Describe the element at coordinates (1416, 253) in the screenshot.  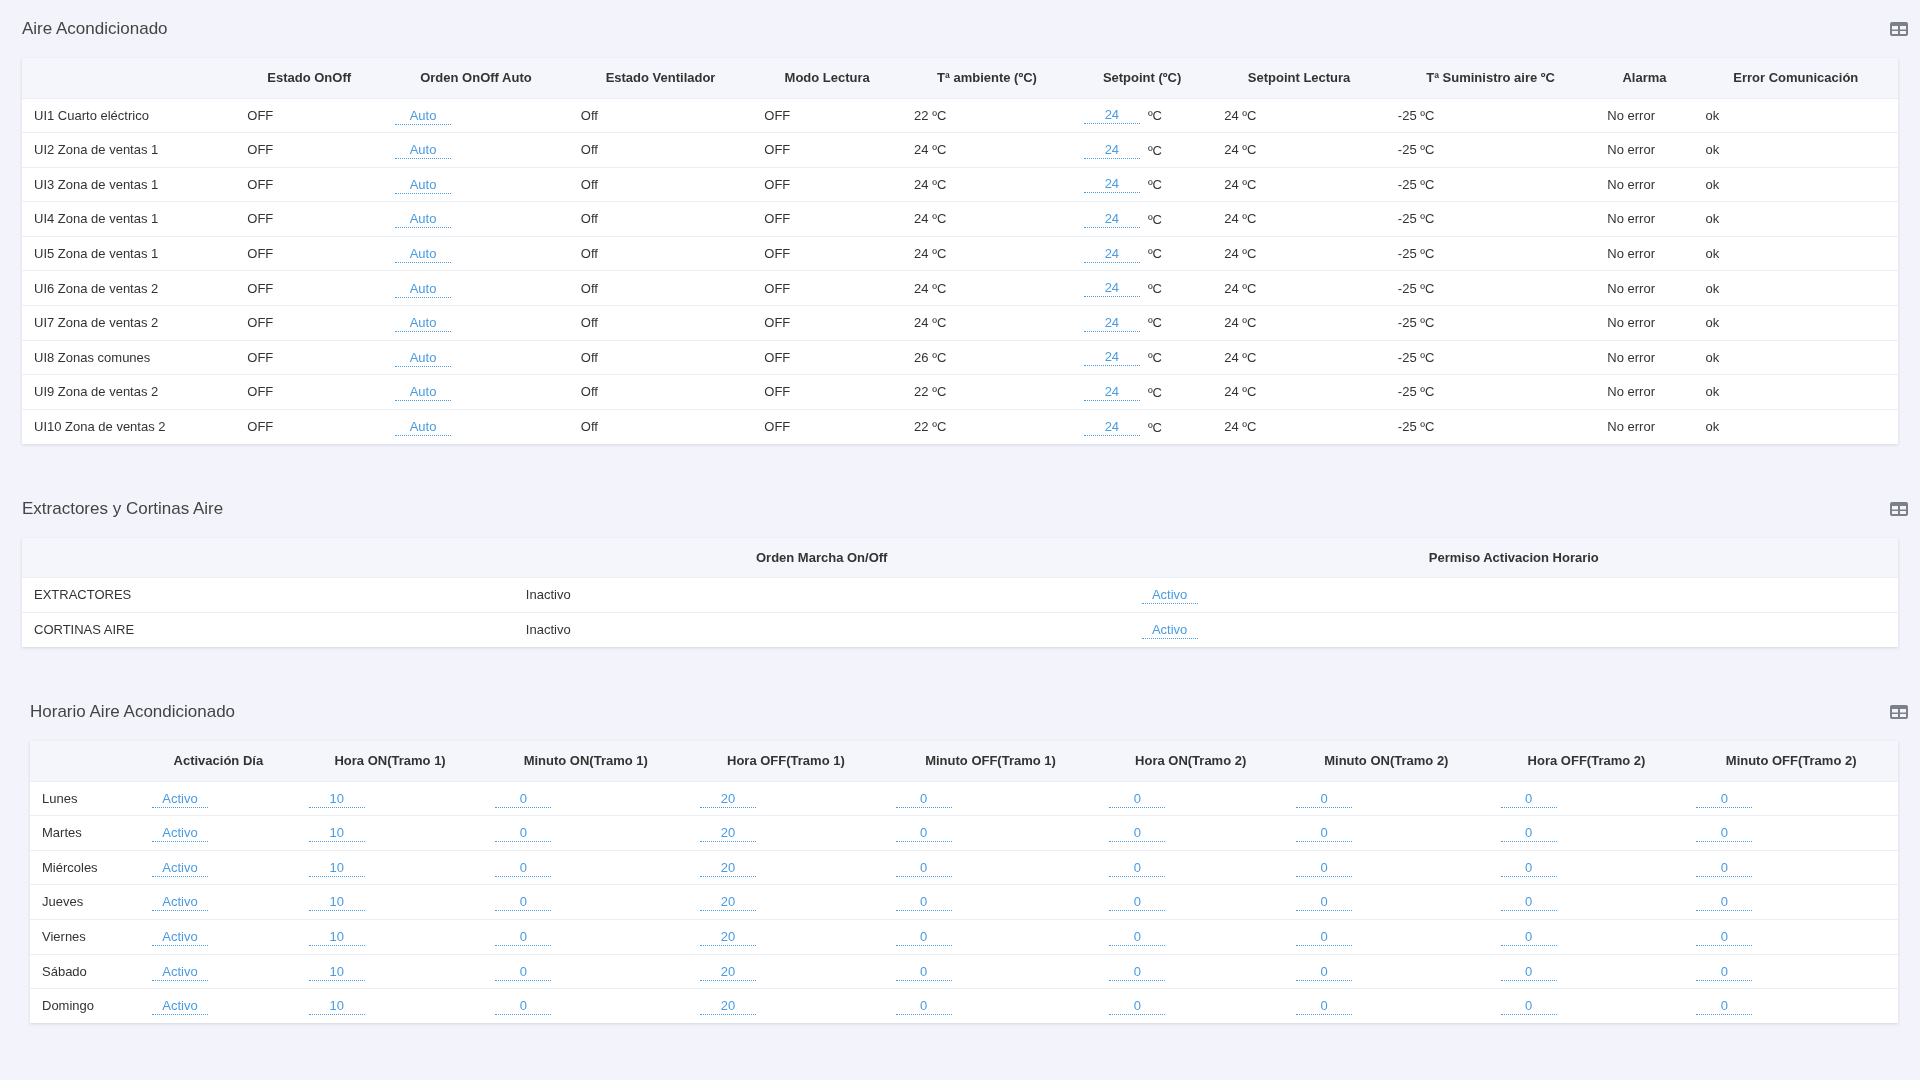
I see `table-cell-text: -25 ºC` at that location.